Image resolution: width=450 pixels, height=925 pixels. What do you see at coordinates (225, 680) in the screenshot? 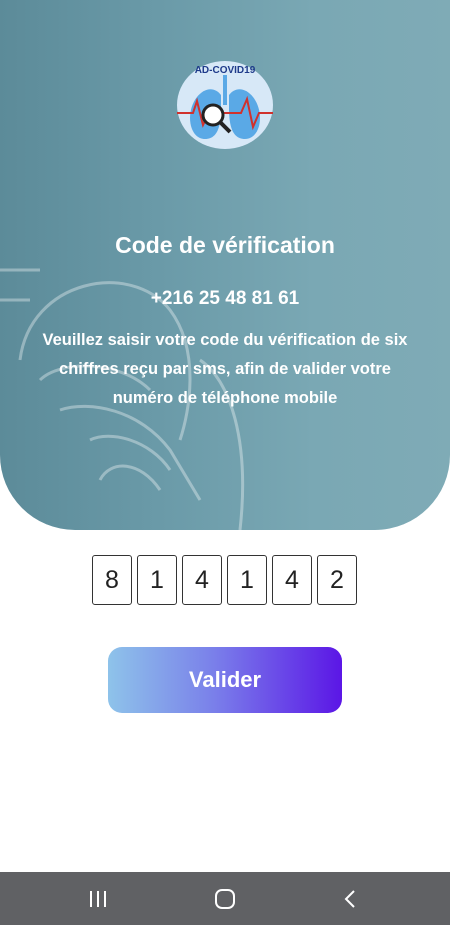
I see `valider-button: Valider` at bounding box center [225, 680].